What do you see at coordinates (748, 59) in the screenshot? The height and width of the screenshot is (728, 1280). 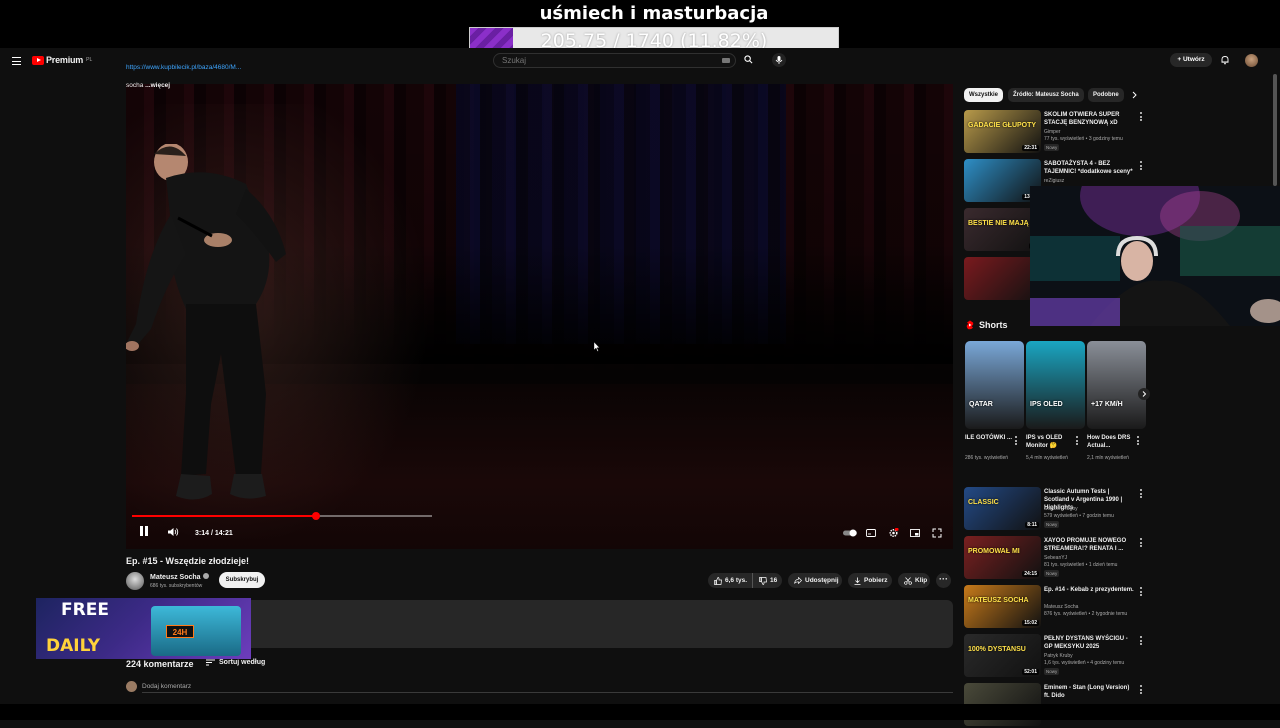 I see `search-icon` at bounding box center [748, 59].